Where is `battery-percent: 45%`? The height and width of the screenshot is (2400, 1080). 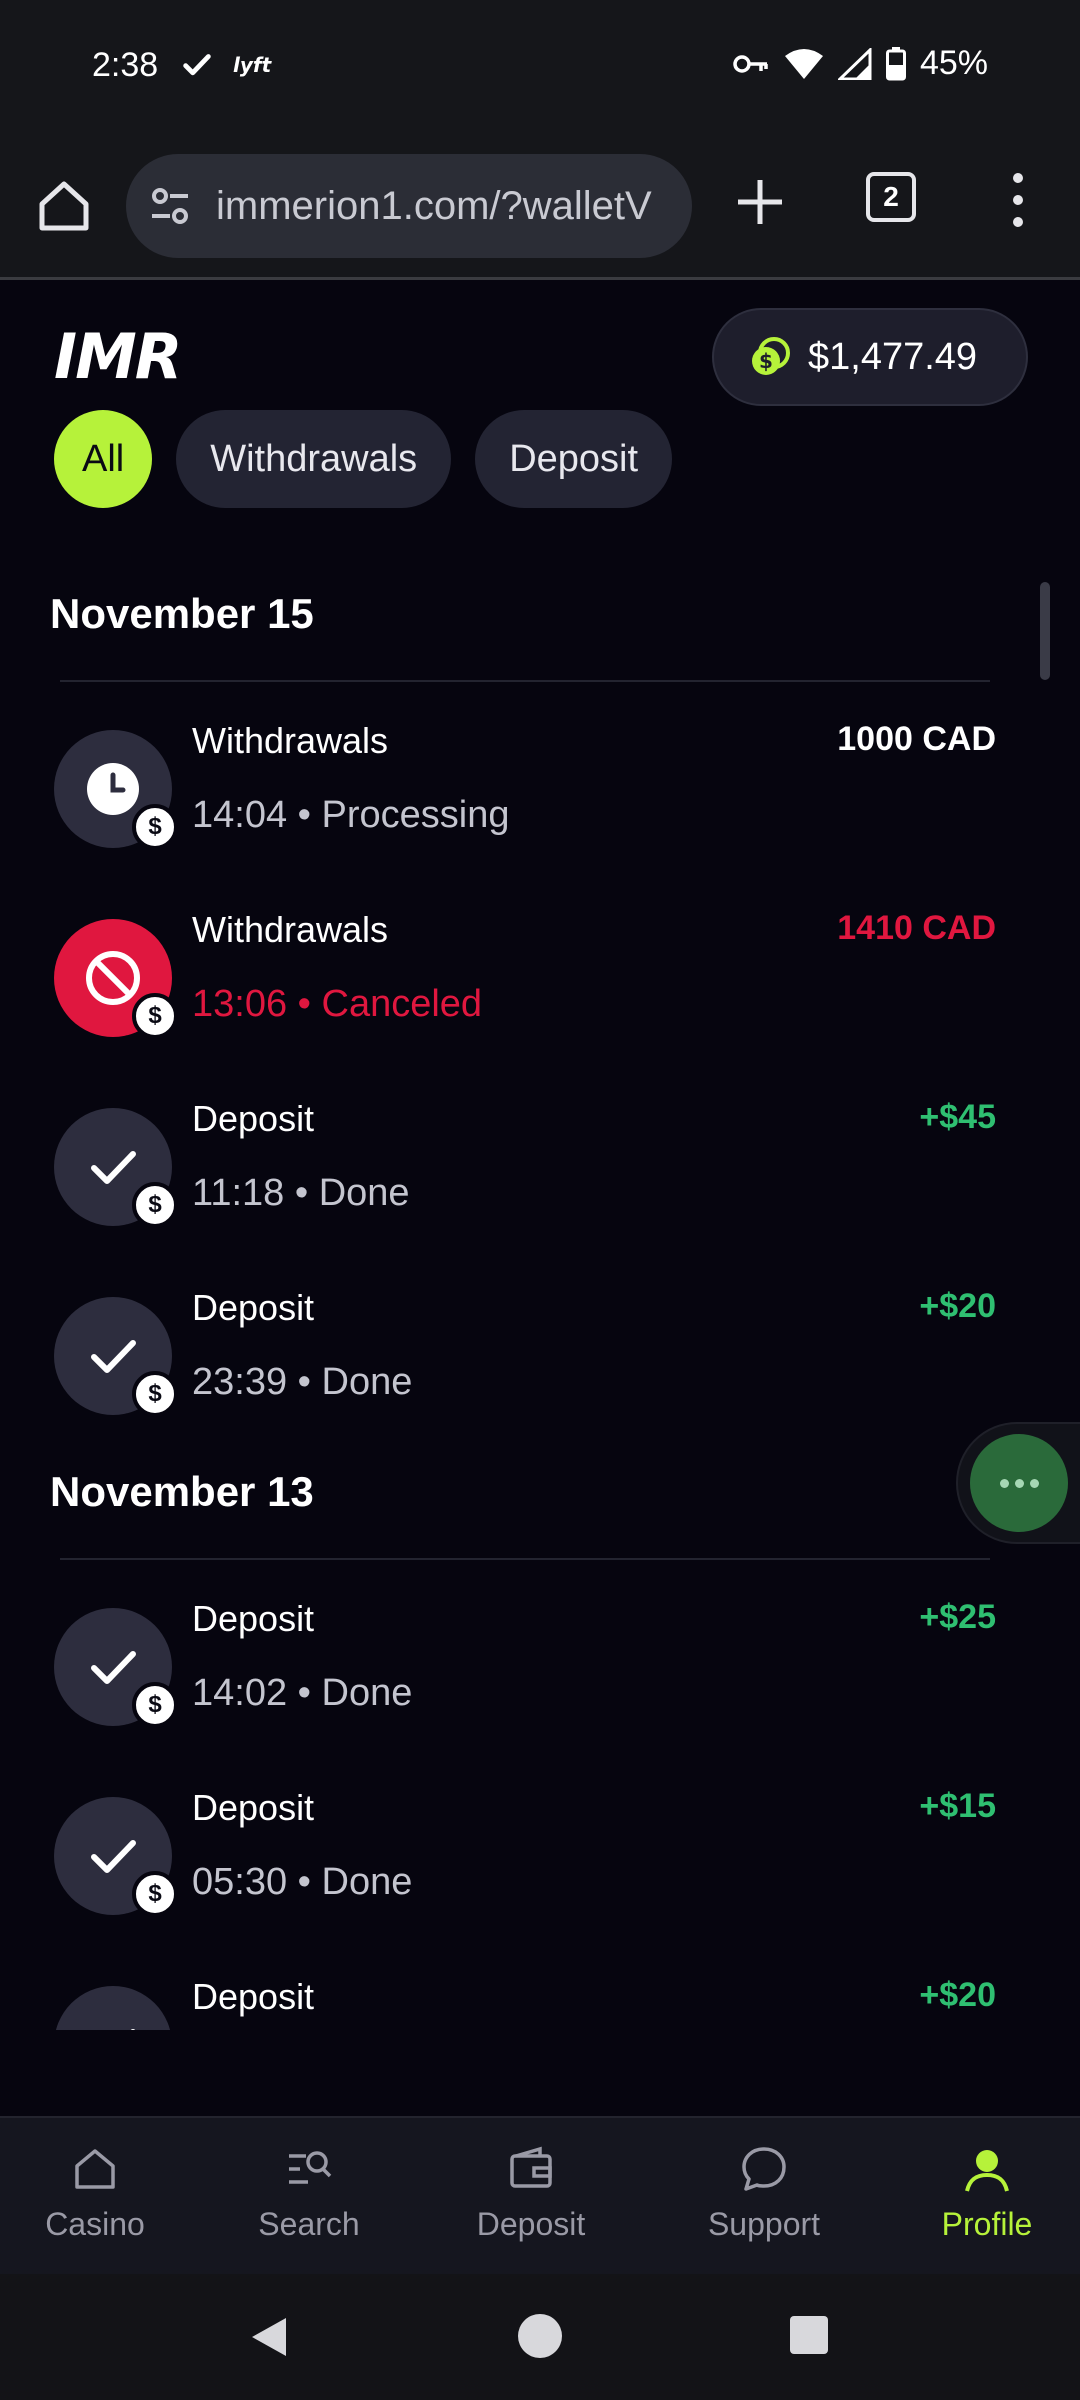 battery-percent: 45% is located at coordinates (953, 63).